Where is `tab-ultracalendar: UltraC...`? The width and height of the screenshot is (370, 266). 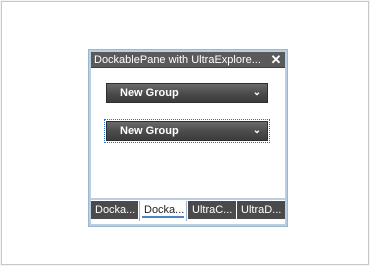
tab-ultracalendar: UltraC... is located at coordinates (212, 210).